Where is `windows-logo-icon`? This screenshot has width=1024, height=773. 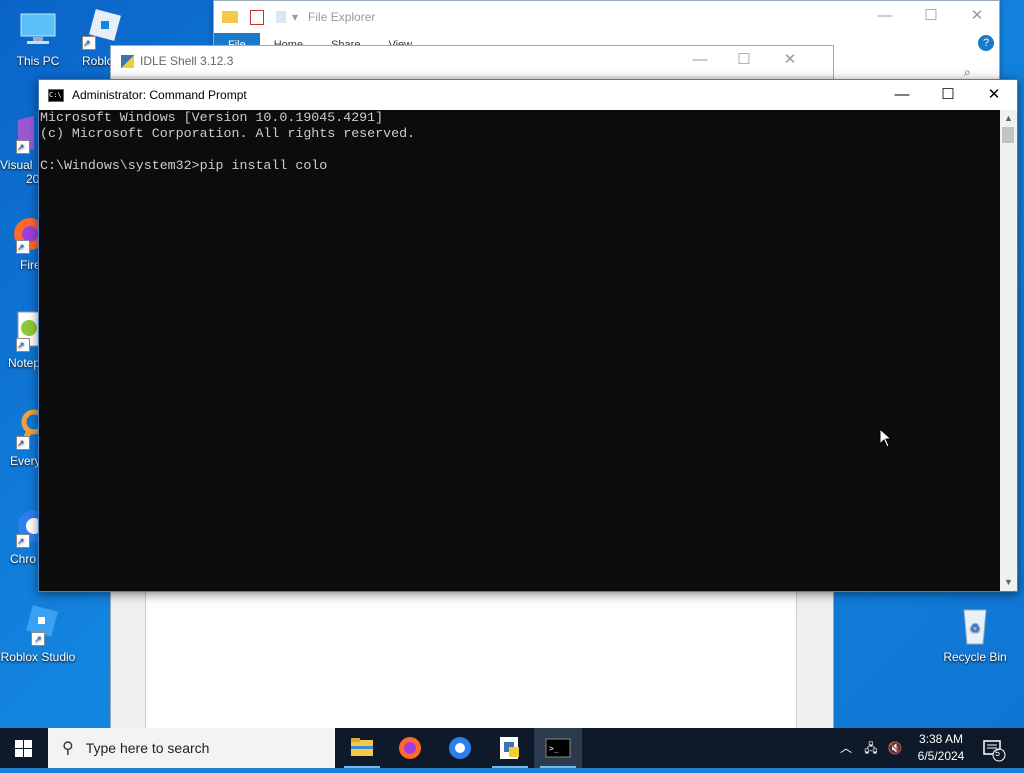
windows-logo-icon is located at coordinates (23, 748).